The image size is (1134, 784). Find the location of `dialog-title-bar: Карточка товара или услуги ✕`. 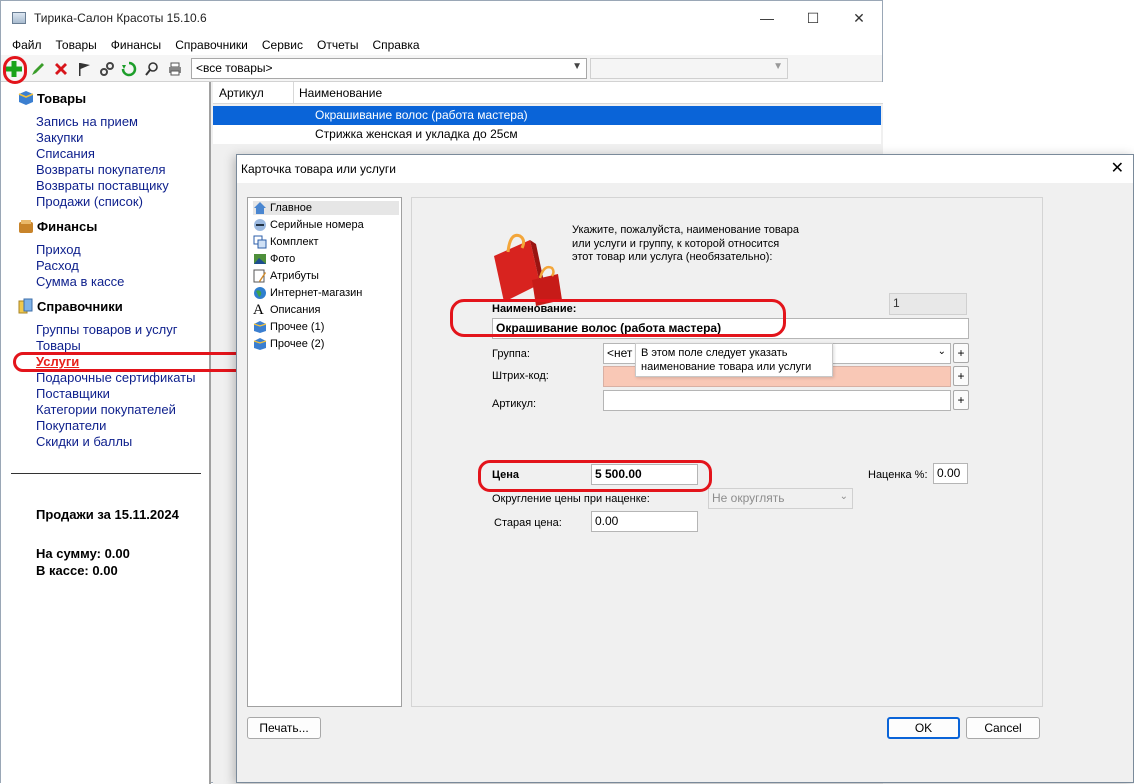

dialog-title-bar: Карточка товара или услуги ✕ is located at coordinates (685, 169).